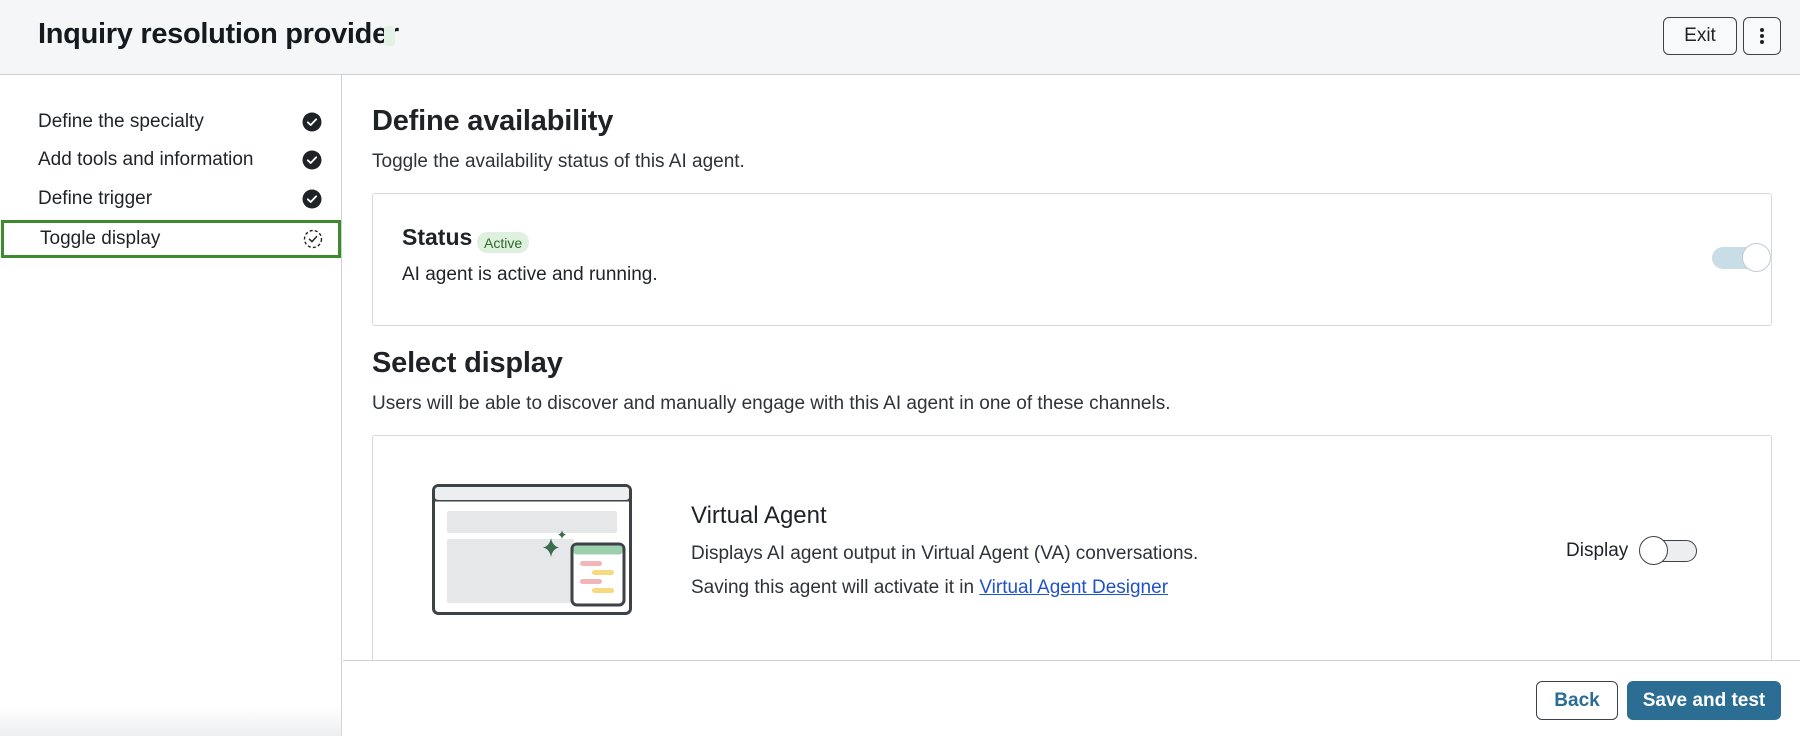 This screenshot has height=736, width=1800. Describe the element at coordinates (530, 274) in the screenshot. I see `status-description: AI agent is active and running.` at that location.